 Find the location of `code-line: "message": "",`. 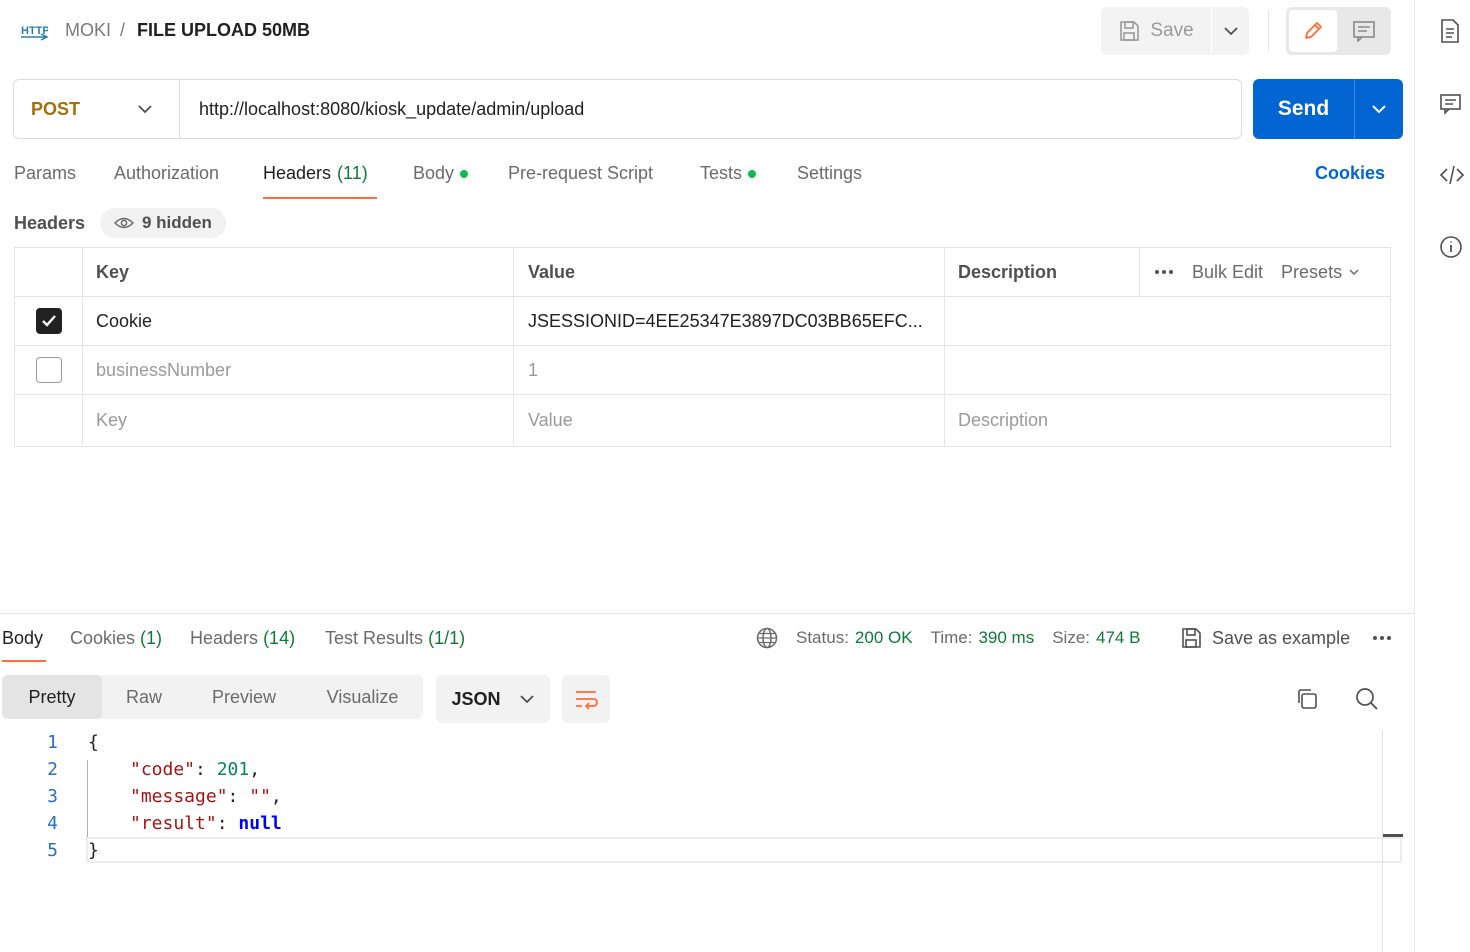

code-line: "message": "", is located at coordinates (206, 796).